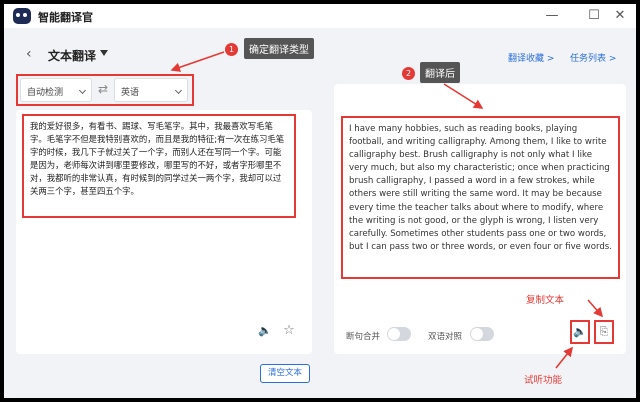  What do you see at coordinates (595, 308) in the screenshot?
I see `arrow-to-copy` at bounding box center [595, 308].